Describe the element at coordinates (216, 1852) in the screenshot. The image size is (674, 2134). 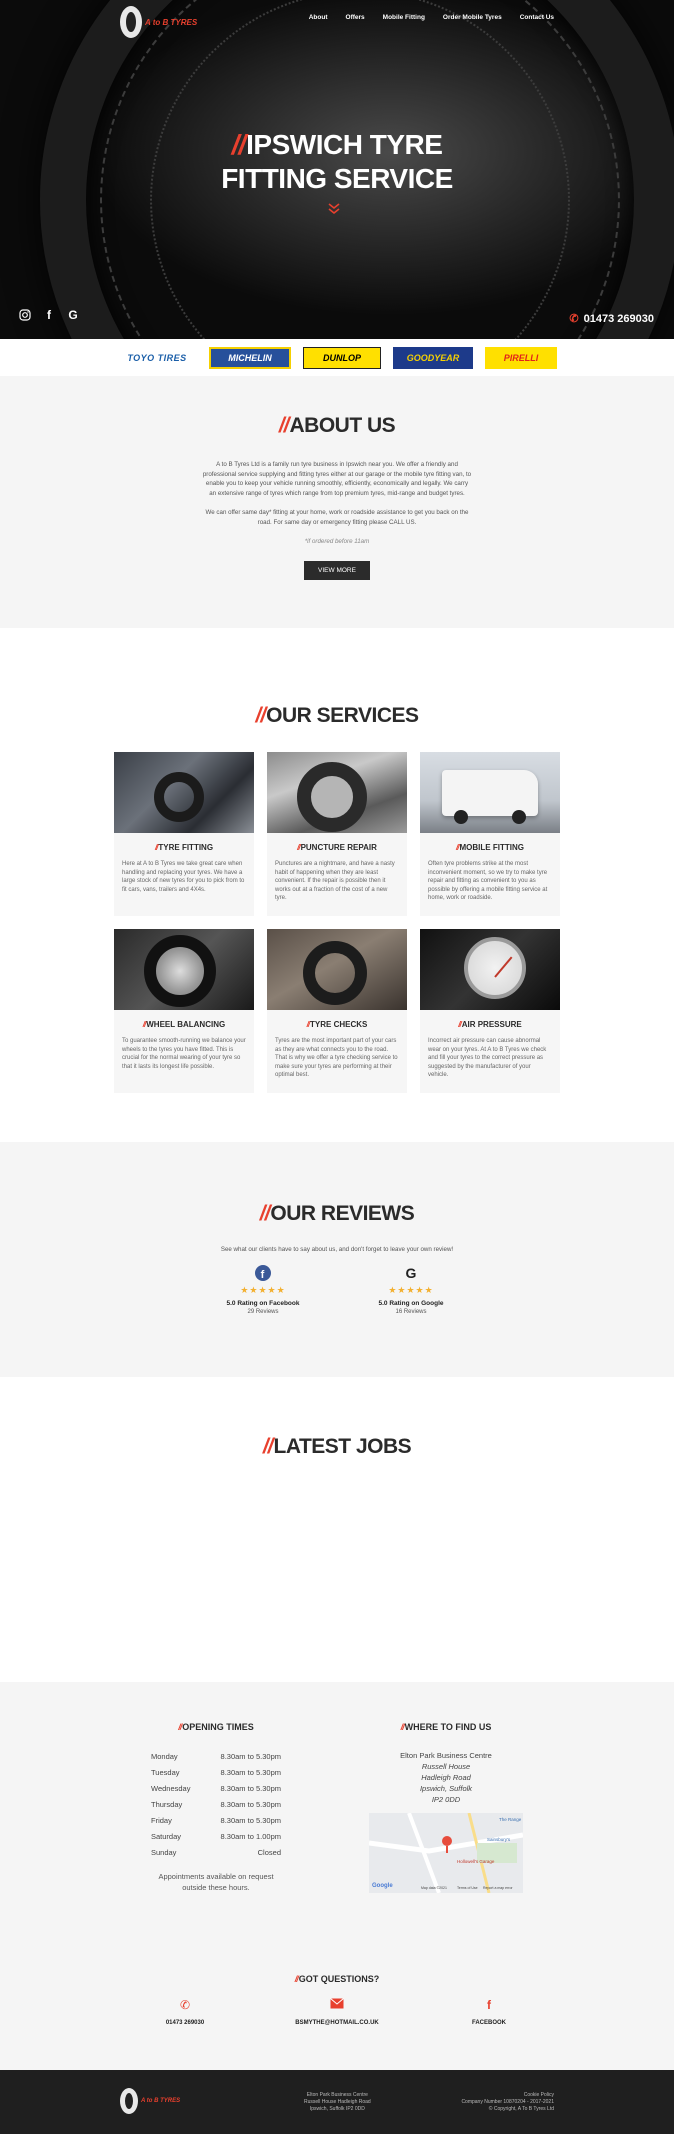
I see `hours-row: Sunday Closed` at that location.